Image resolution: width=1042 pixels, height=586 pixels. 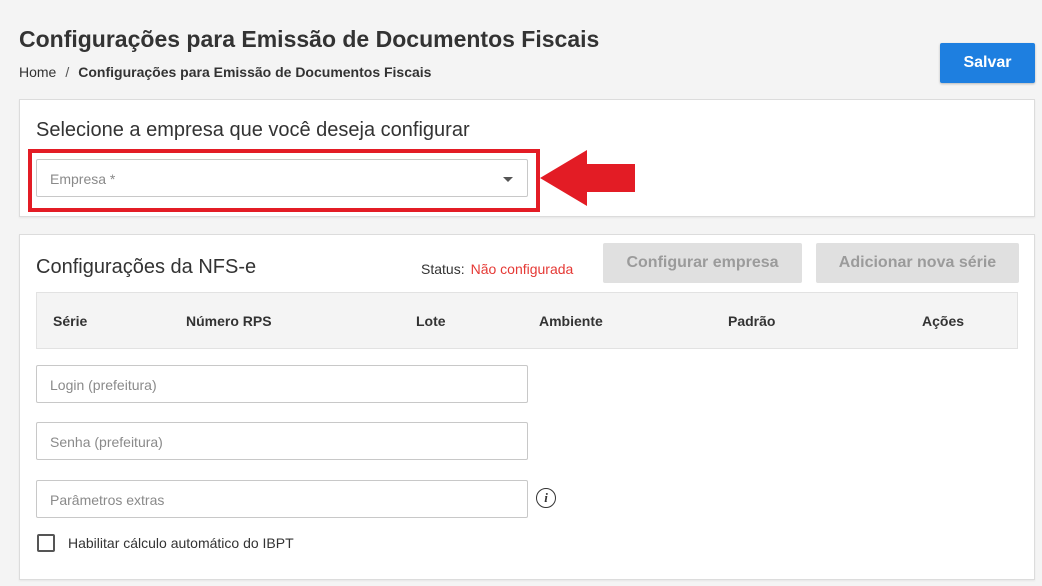 I want to click on column-header-acoes: Ações, so click(x=943, y=321).